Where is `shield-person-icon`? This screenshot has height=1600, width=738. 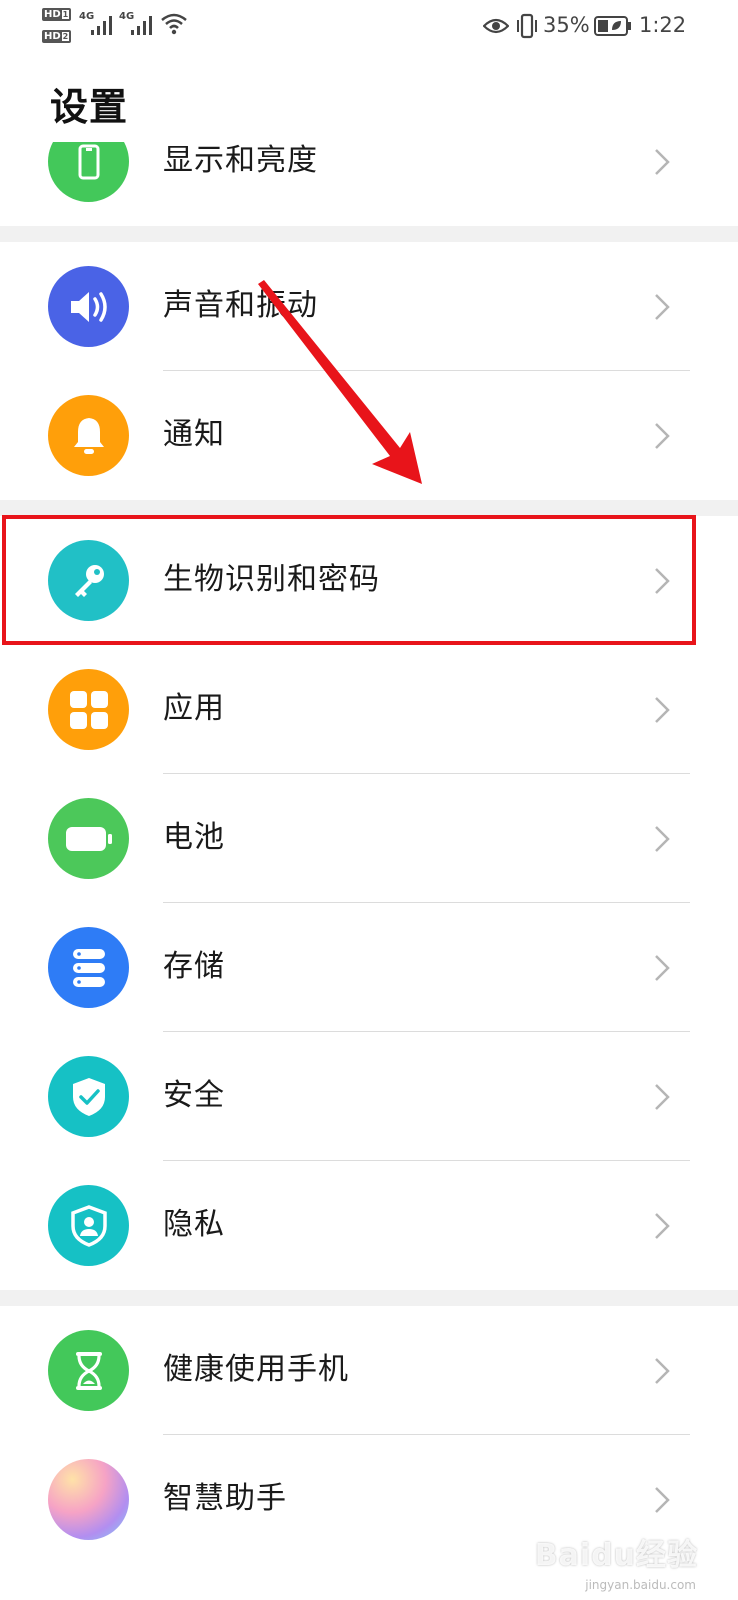
shield-person-icon is located at coordinates (88, 1225).